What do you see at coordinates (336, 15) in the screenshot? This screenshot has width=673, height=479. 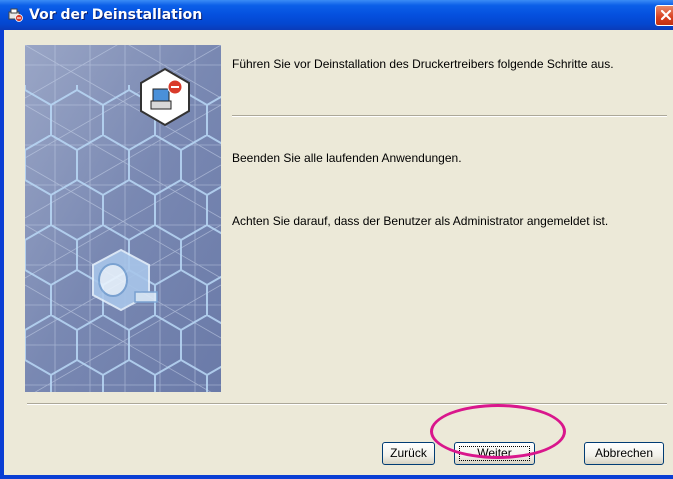 I see `title-bar: Vor der Deinstallation` at bounding box center [336, 15].